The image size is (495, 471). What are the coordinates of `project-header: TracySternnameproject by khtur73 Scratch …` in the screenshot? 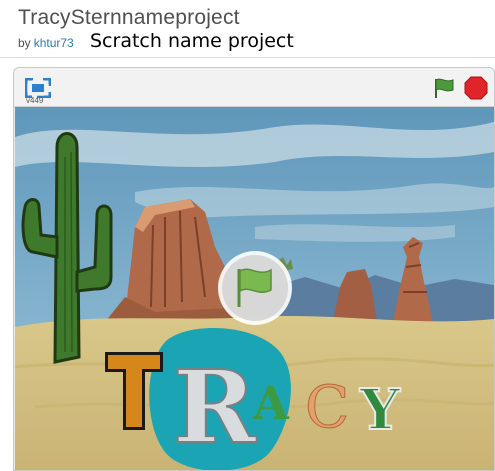 It's located at (247, 30).